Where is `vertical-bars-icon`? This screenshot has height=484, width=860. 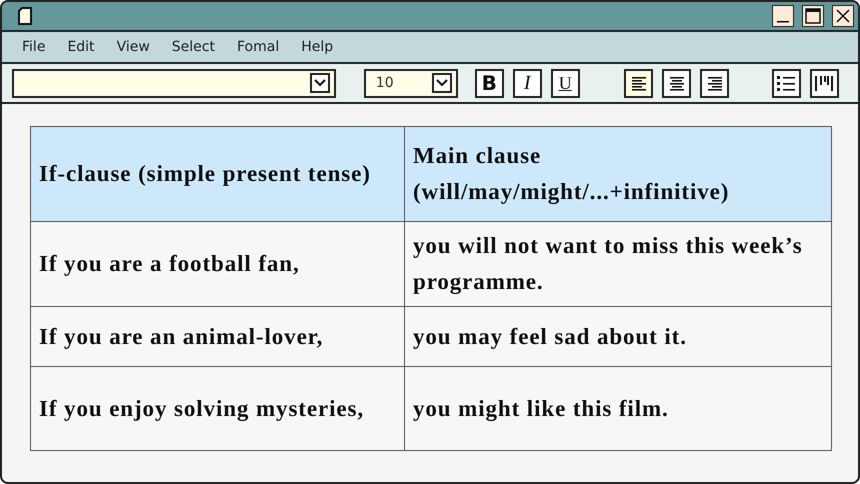
vertical-bars-icon is located at coordinates (824, 83).